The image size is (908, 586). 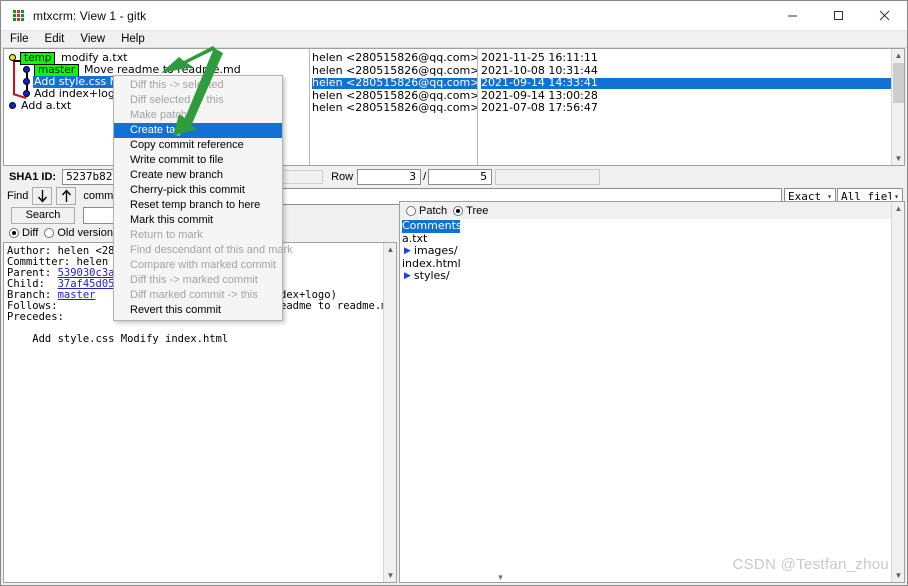 What do you see at coordinates (539, 95) in the screenshot?
I see `date-cell: 2021-09-14 13:00:28` at bounding box center [539, 95].